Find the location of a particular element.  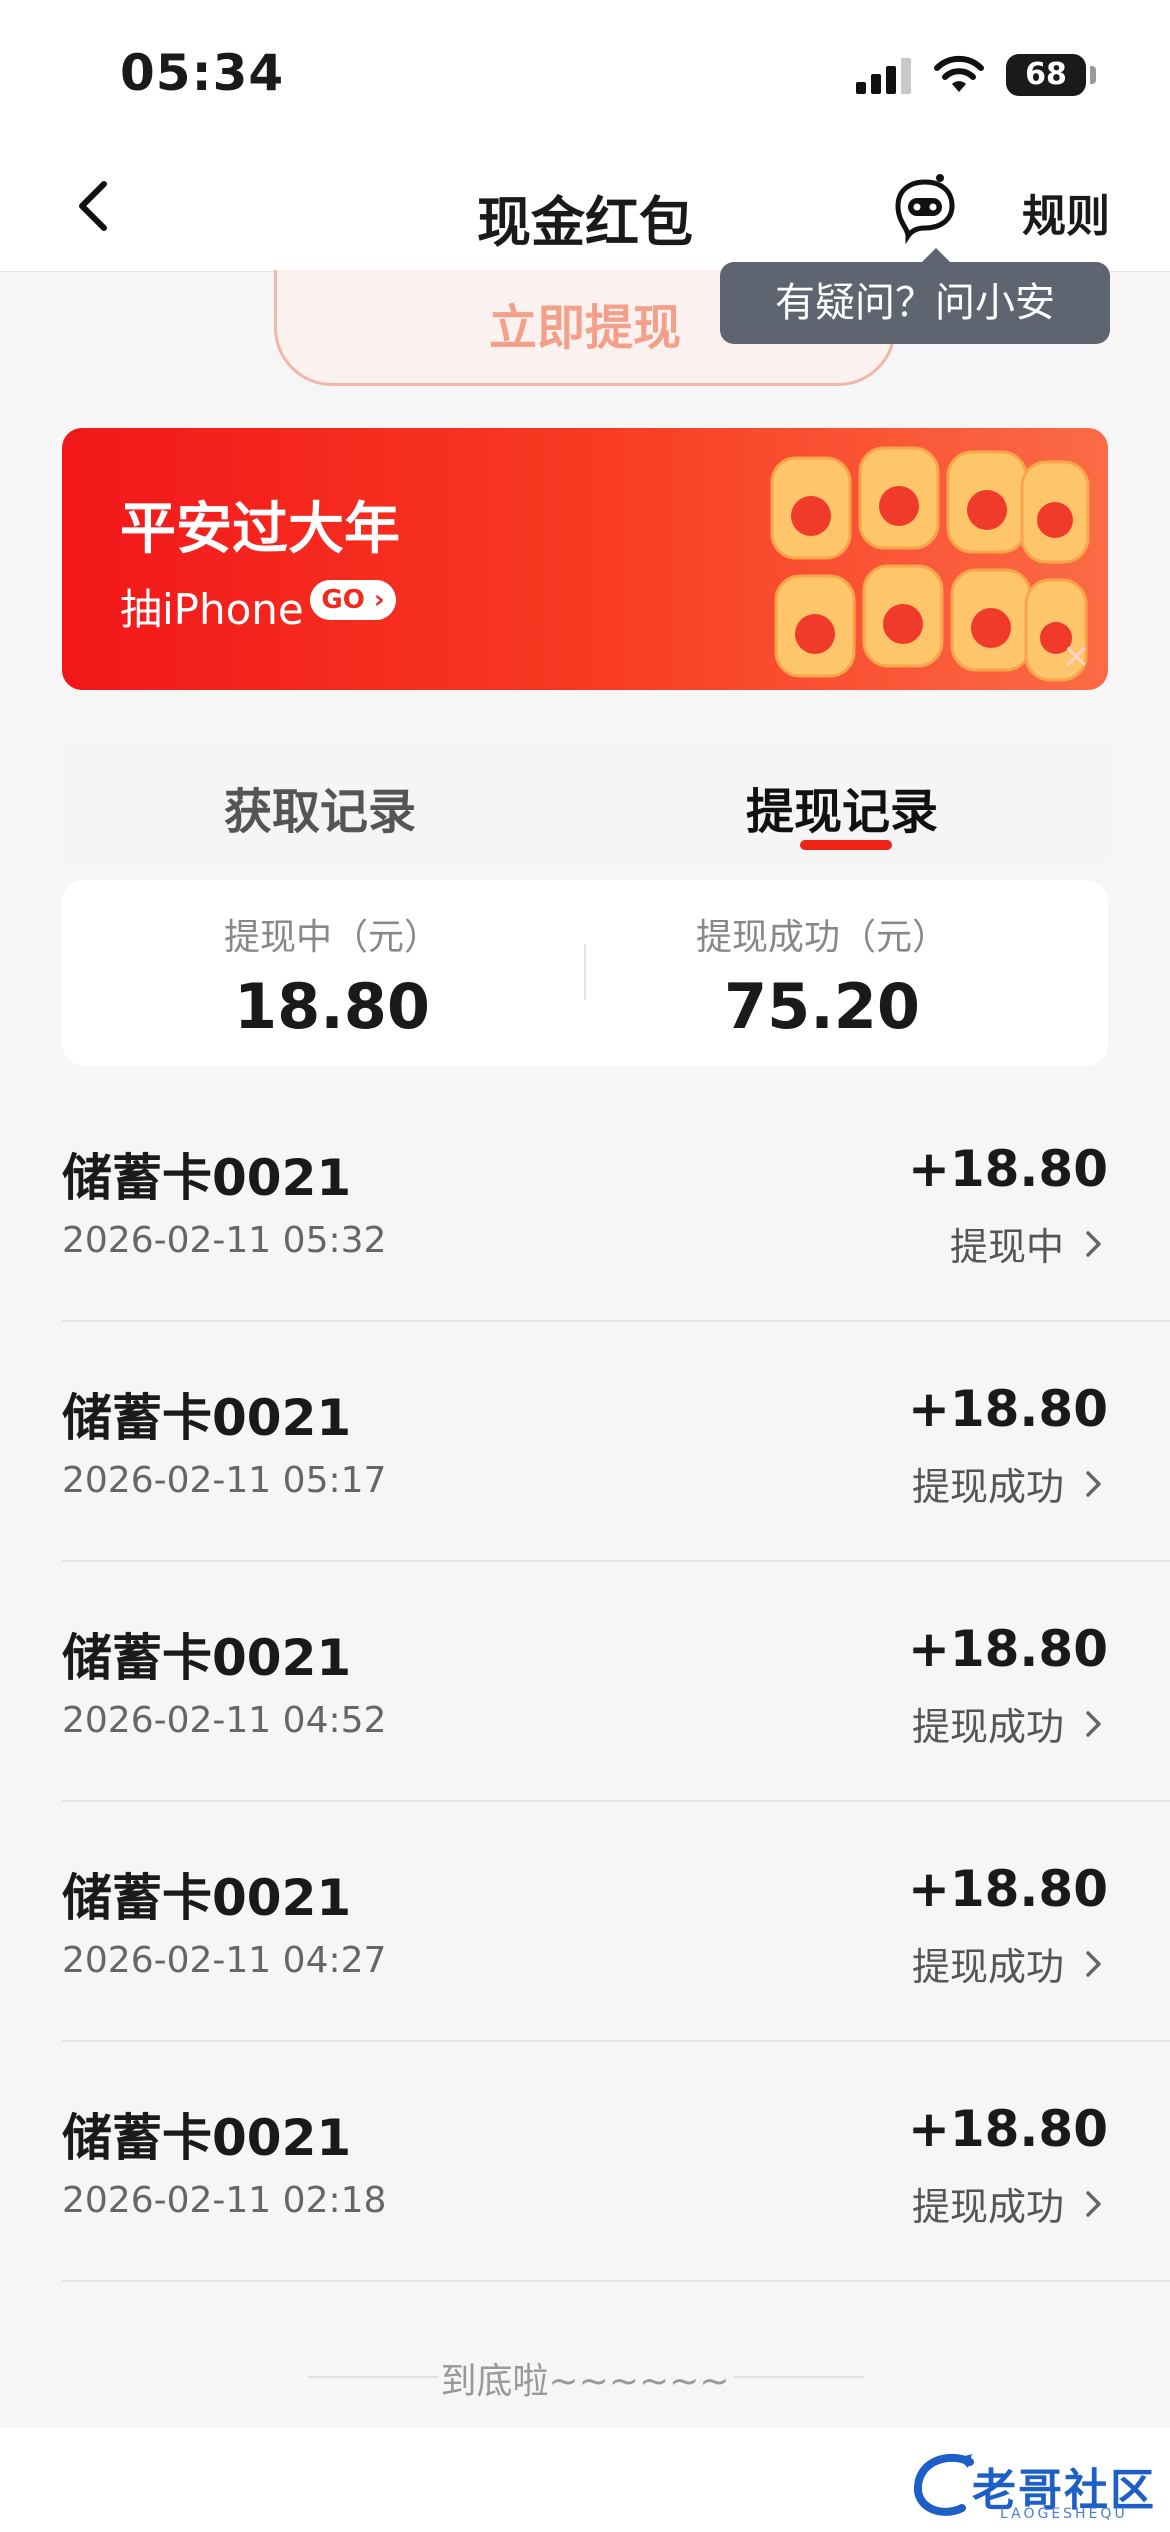

banner-subtitle: 抽iPhone is located at coordinates (212, 609).